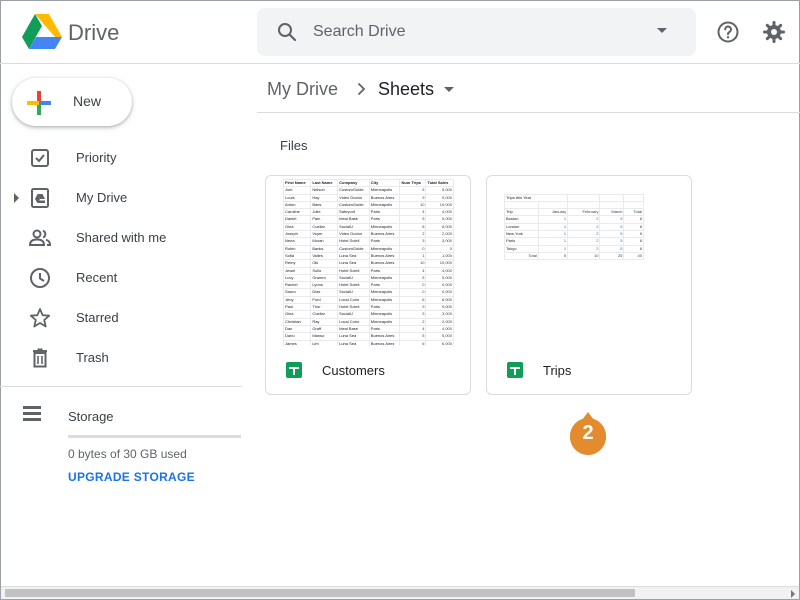  I want to click on preview-cell: Jeny, so click(297, 300).